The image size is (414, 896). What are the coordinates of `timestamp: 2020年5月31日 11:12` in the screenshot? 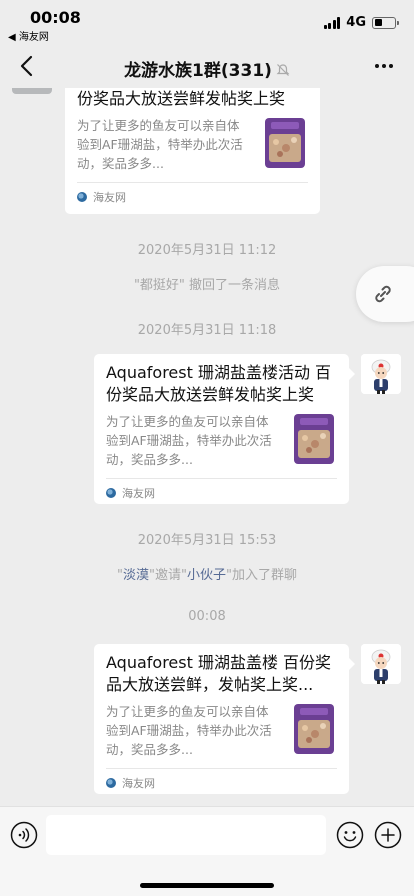 It's located at (207, 250).